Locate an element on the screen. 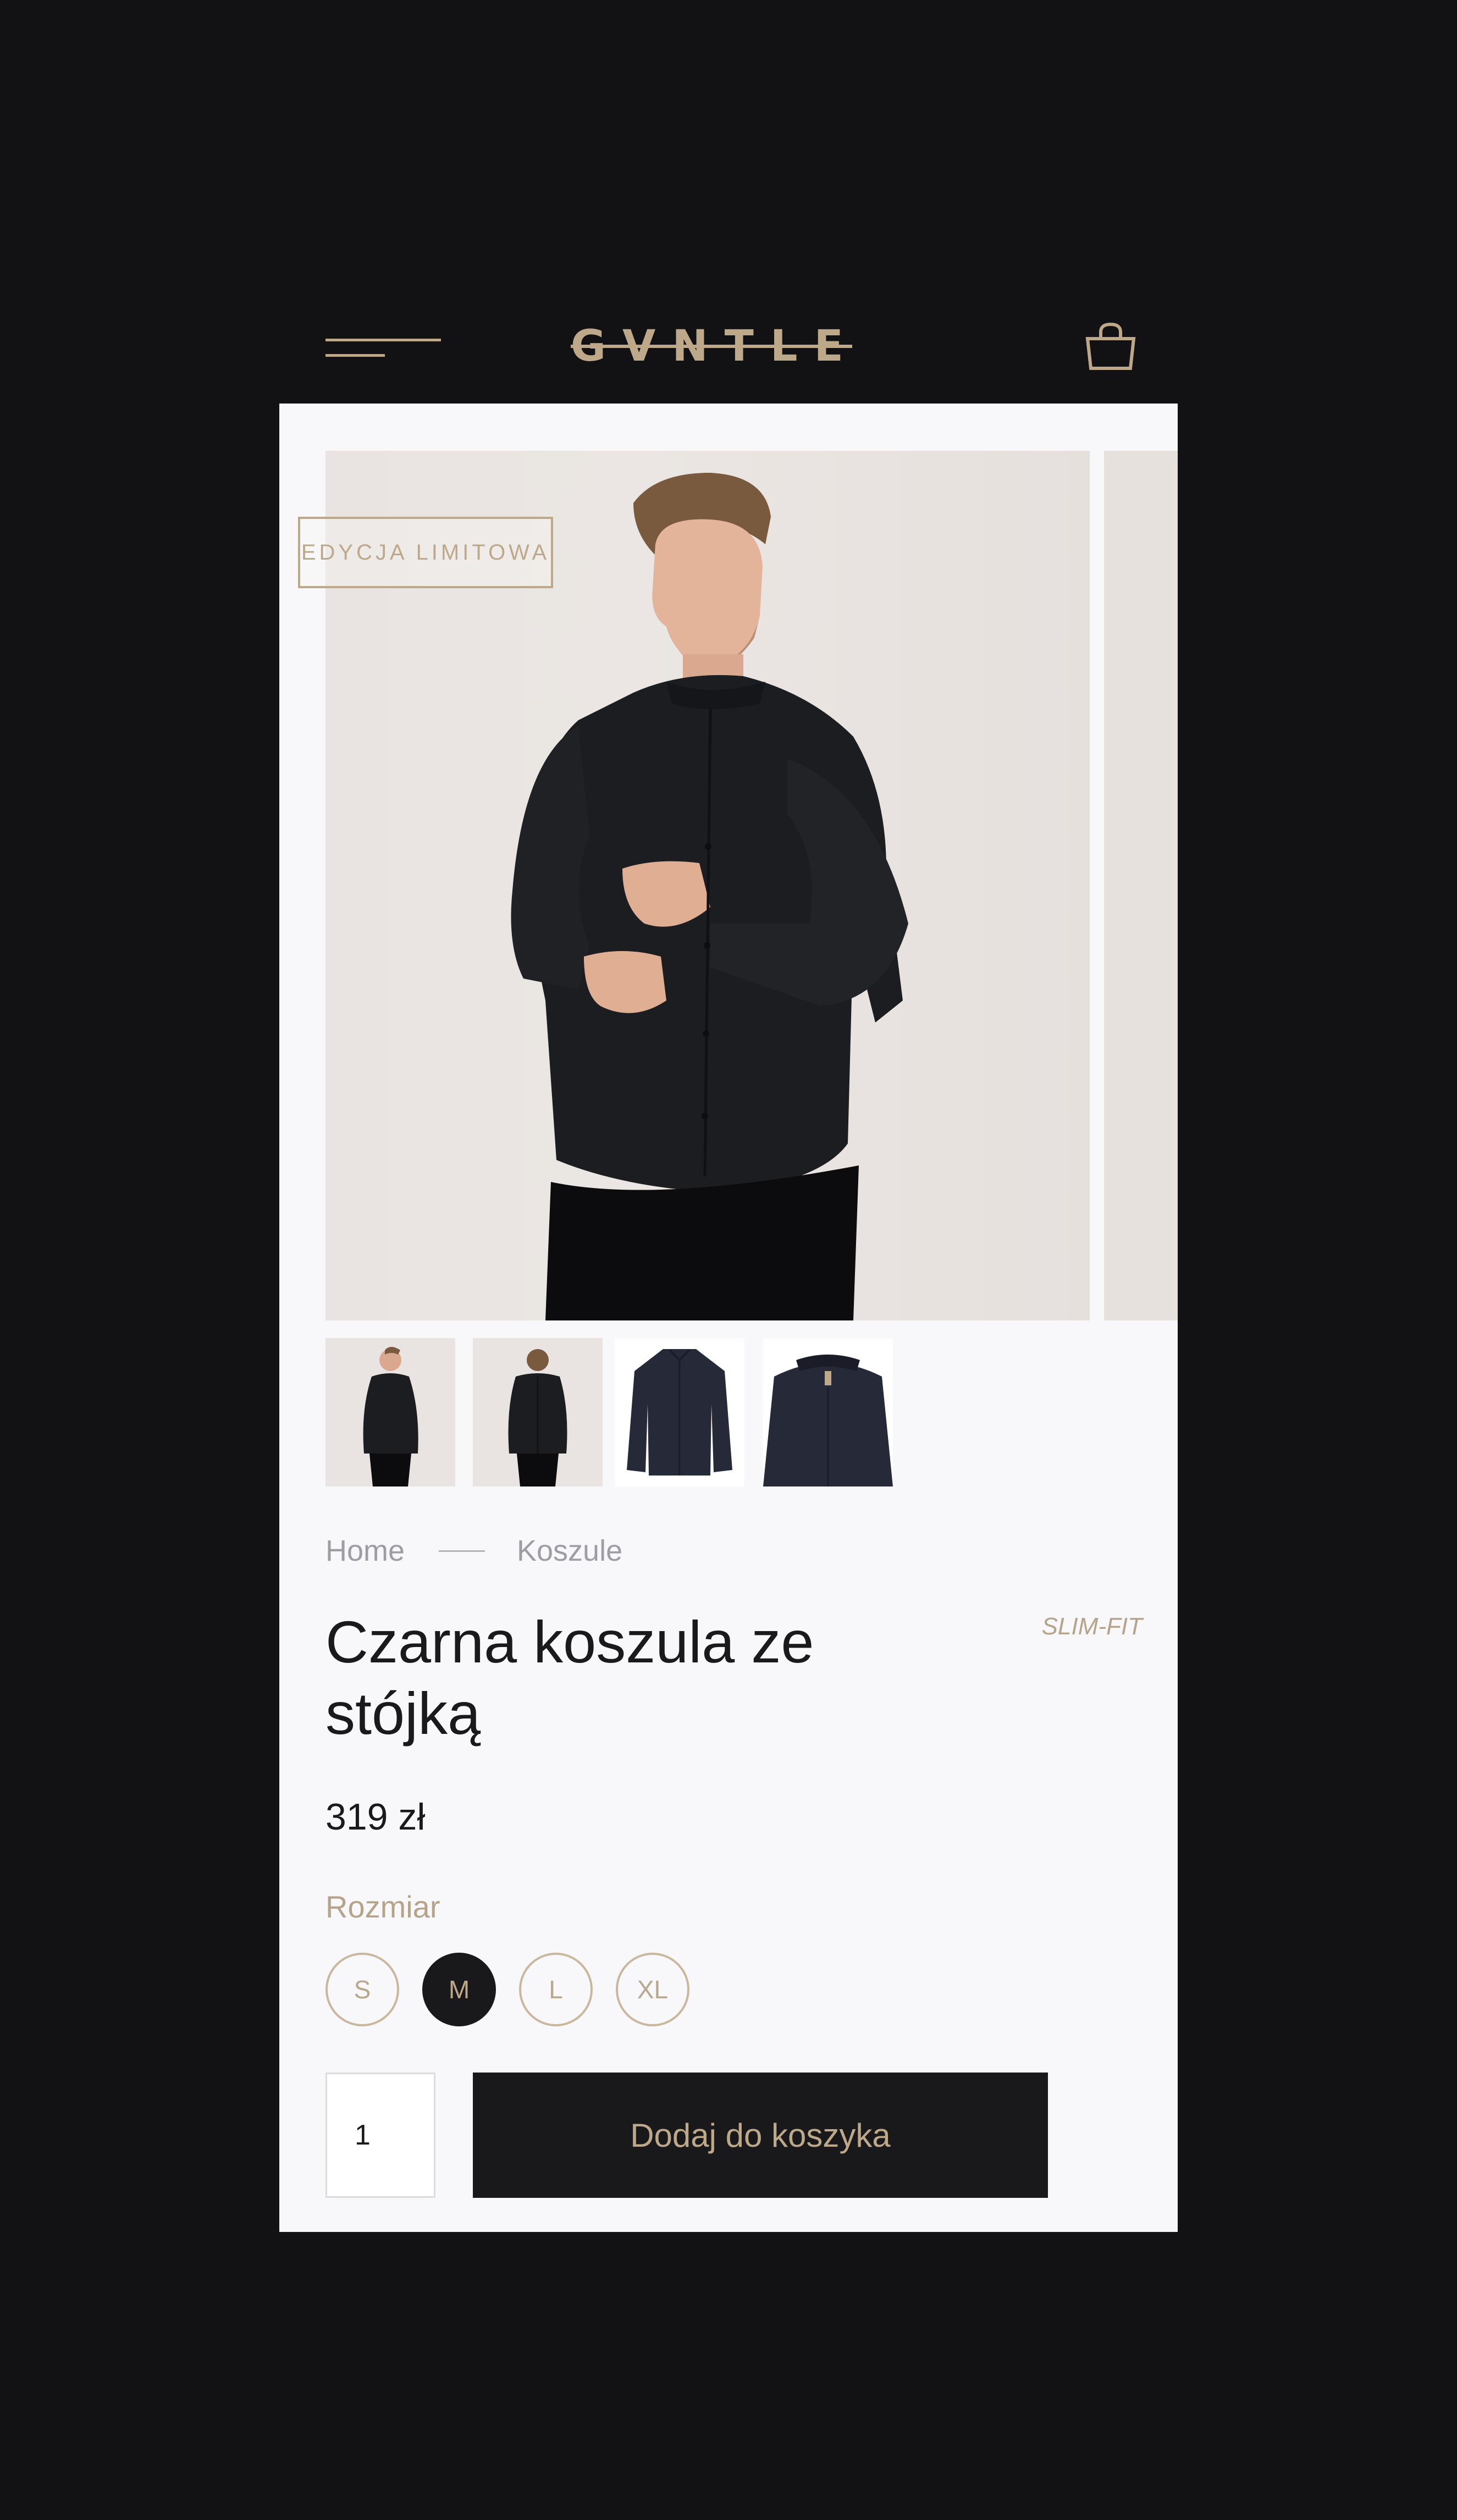 The width and height of the screenshot is (1457, 2520). product-title: Czarna koszula ze stójką is located at coordinates (569, 1678).